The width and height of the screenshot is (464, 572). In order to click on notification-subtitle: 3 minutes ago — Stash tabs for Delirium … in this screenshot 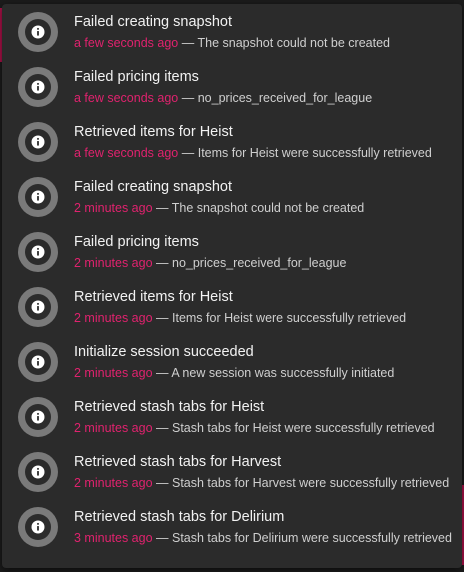, I will do `click(264, 538)`.